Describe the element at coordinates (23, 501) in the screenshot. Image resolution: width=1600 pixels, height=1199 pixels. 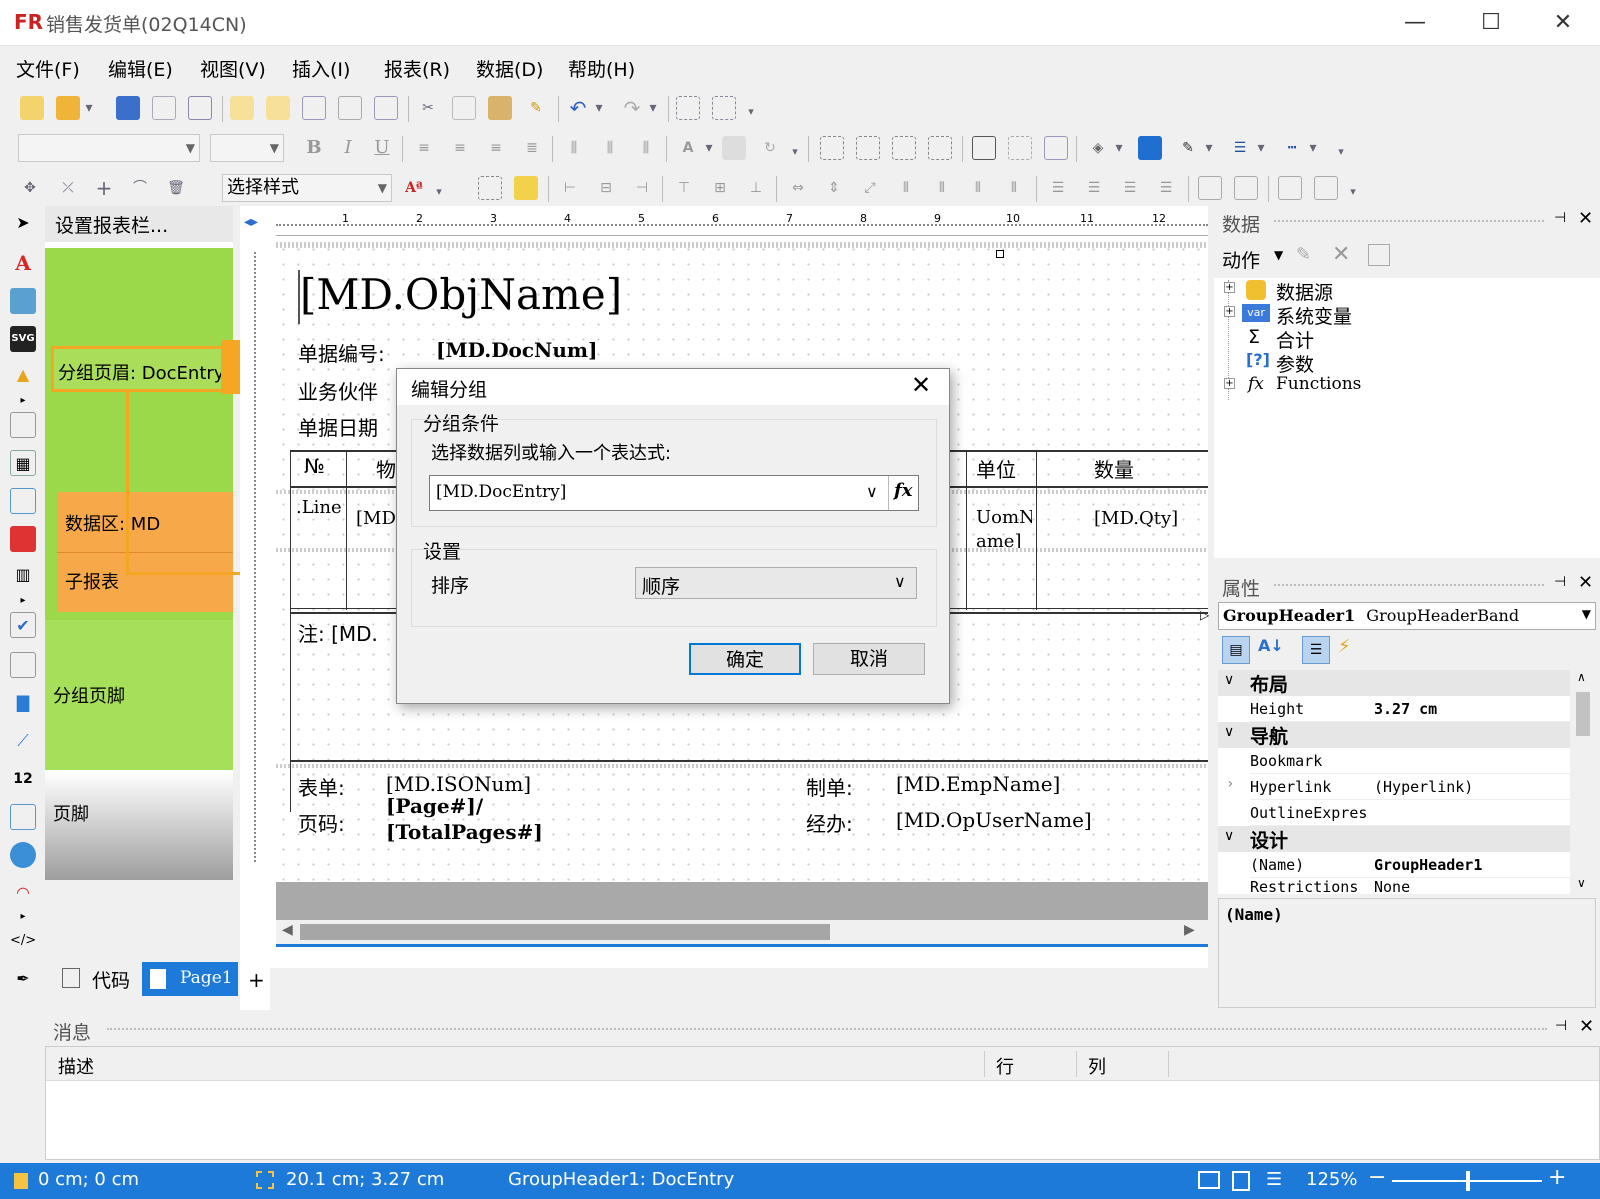
I see `matrix-object-icon` at that location.